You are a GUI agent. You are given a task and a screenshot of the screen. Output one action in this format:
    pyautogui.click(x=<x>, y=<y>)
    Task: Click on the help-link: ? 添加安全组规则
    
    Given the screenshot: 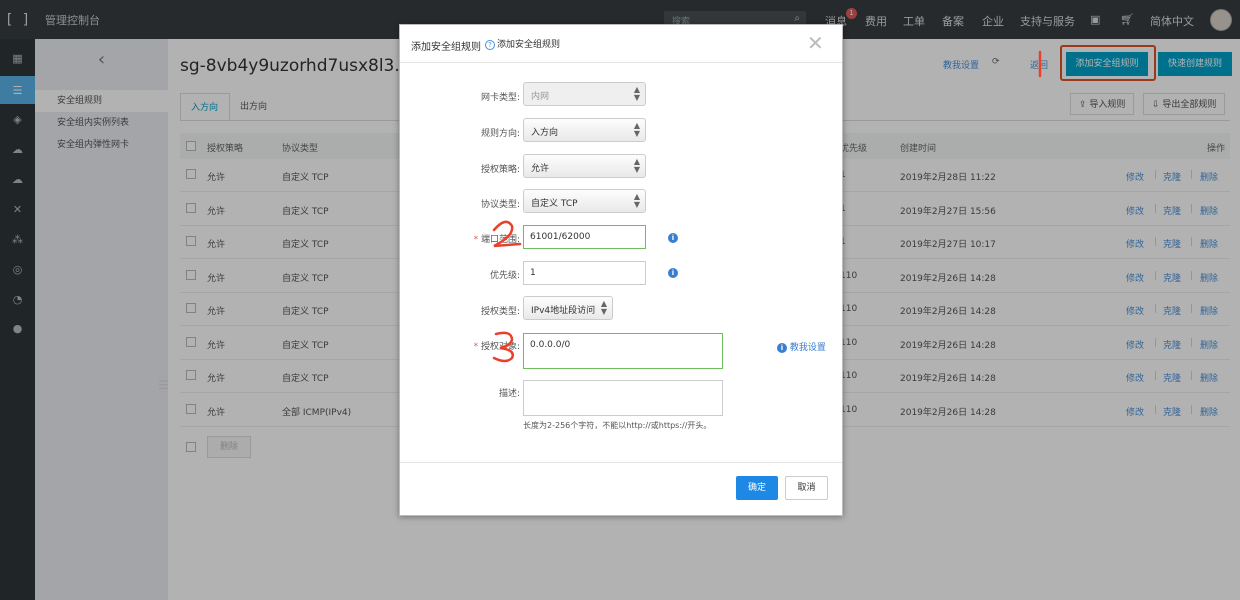 What is the action you would take?
    pyautogui.click(x=522, y=43)
    